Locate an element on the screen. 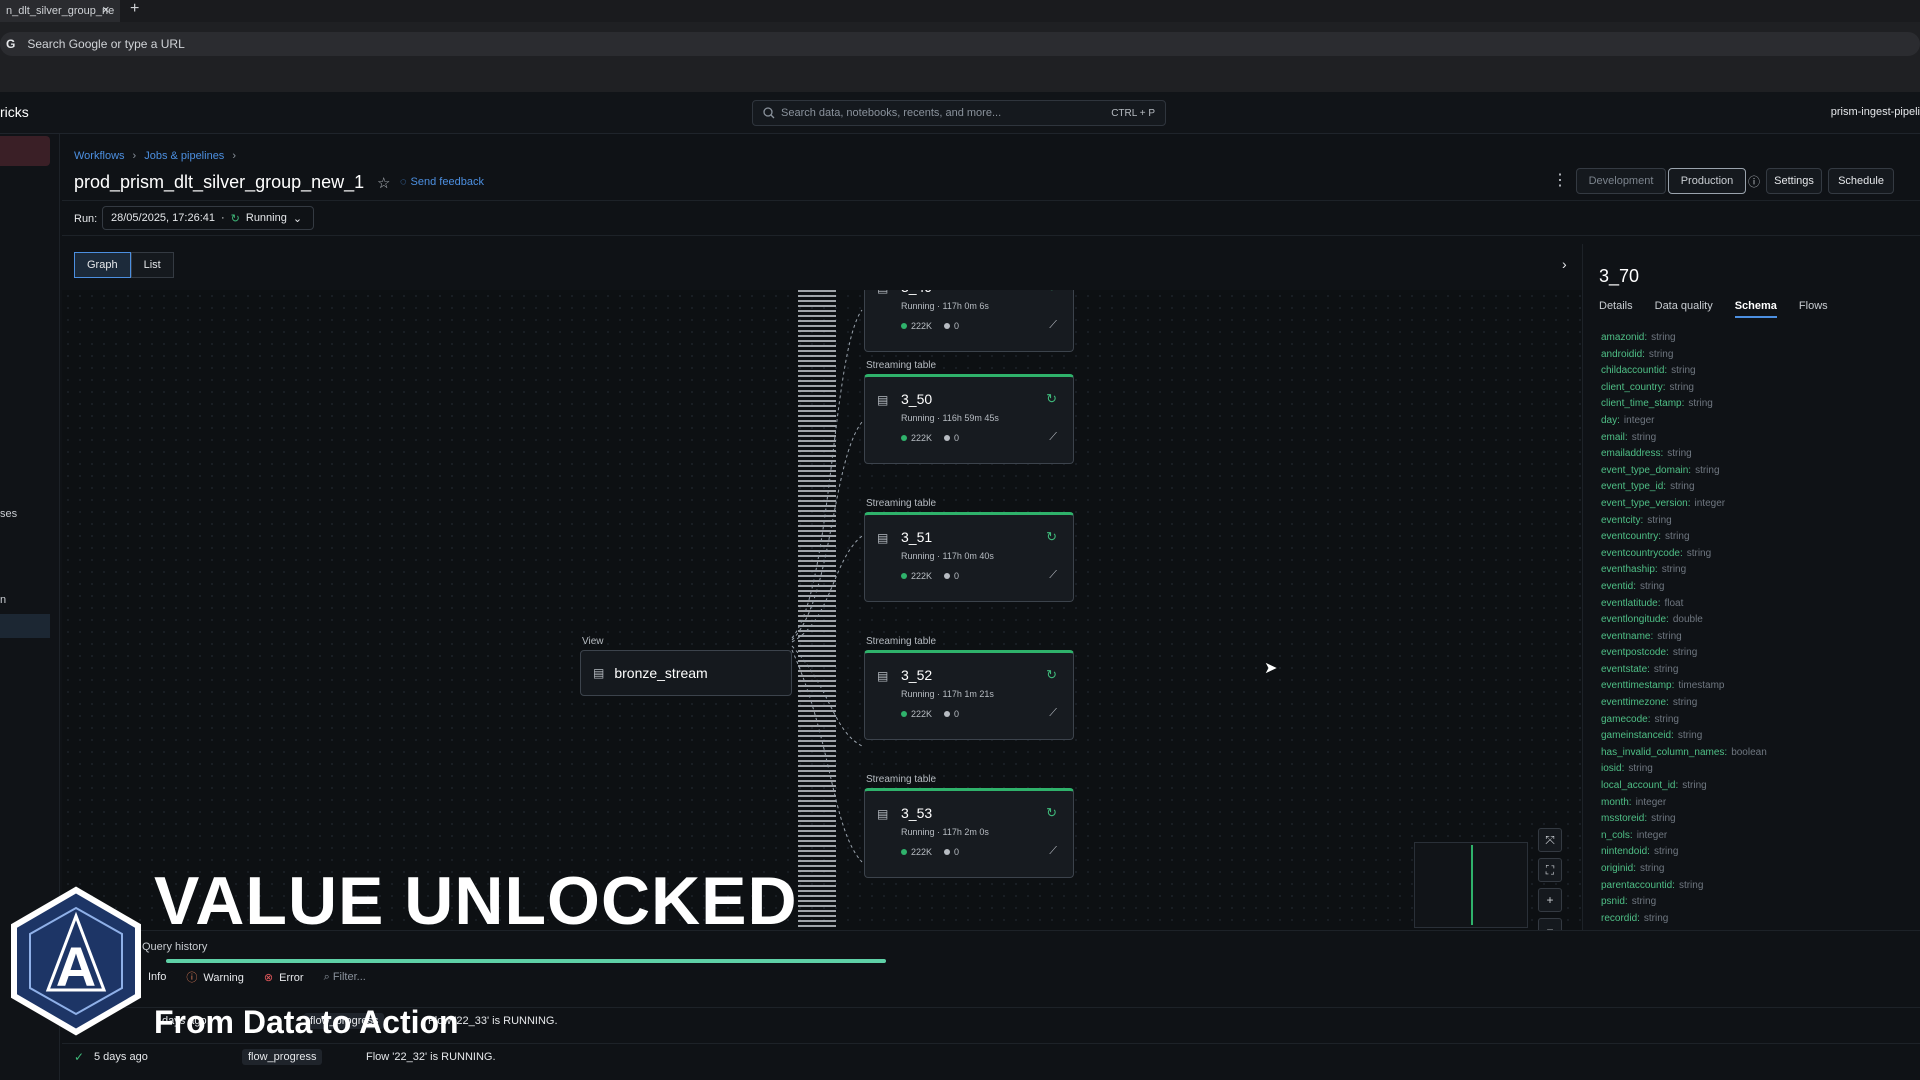 The image size is (1920, 1080). running-spinner-icon: ↻ is located at coordinates (235, 218).